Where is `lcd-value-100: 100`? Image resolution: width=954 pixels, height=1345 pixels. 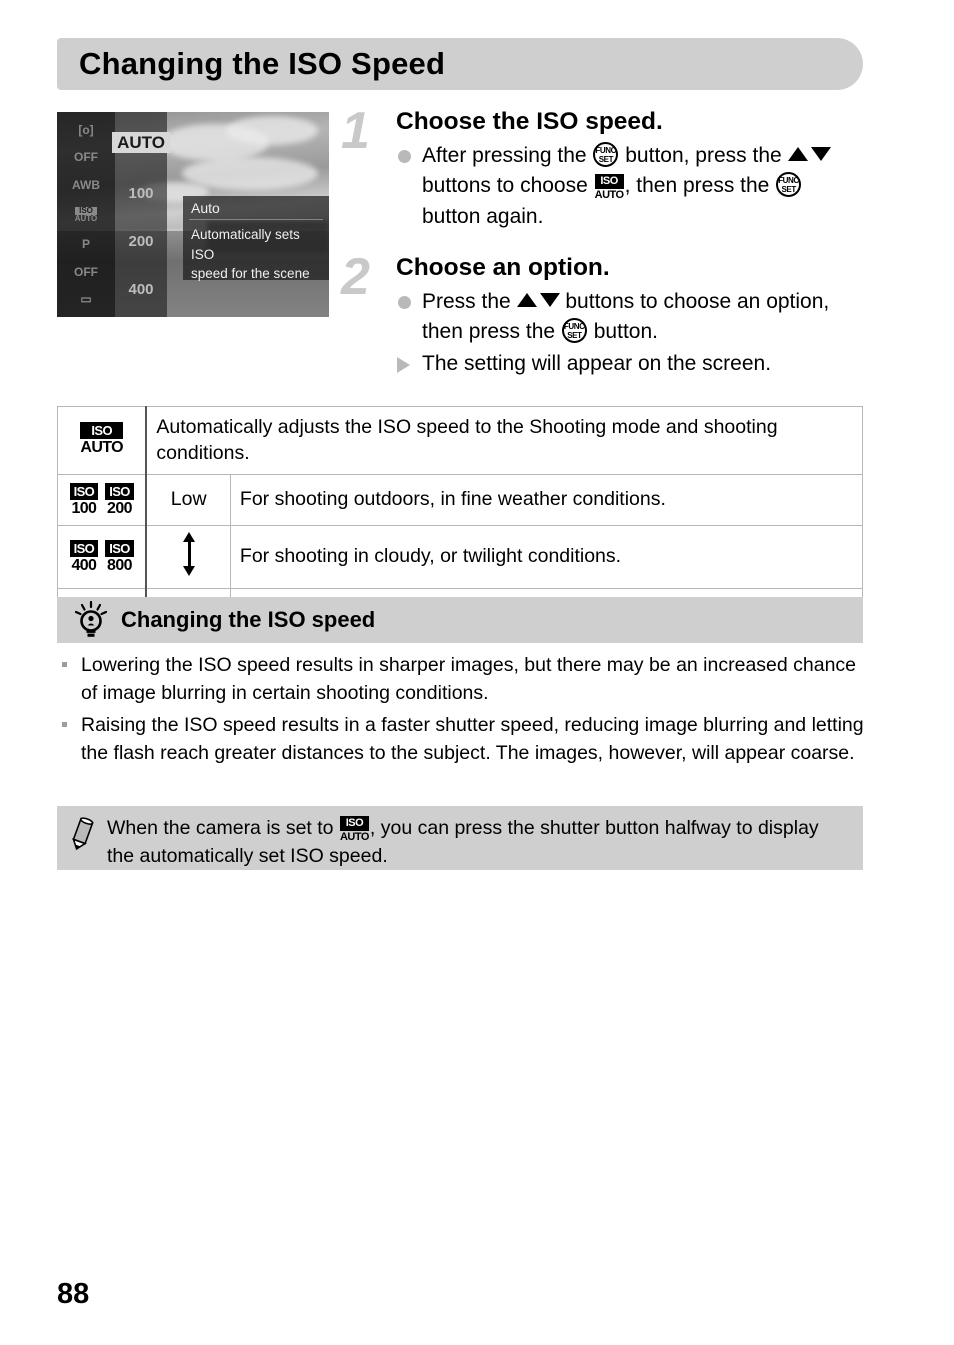 lcd-value-100: 100 is located at coordinates (141, 194).